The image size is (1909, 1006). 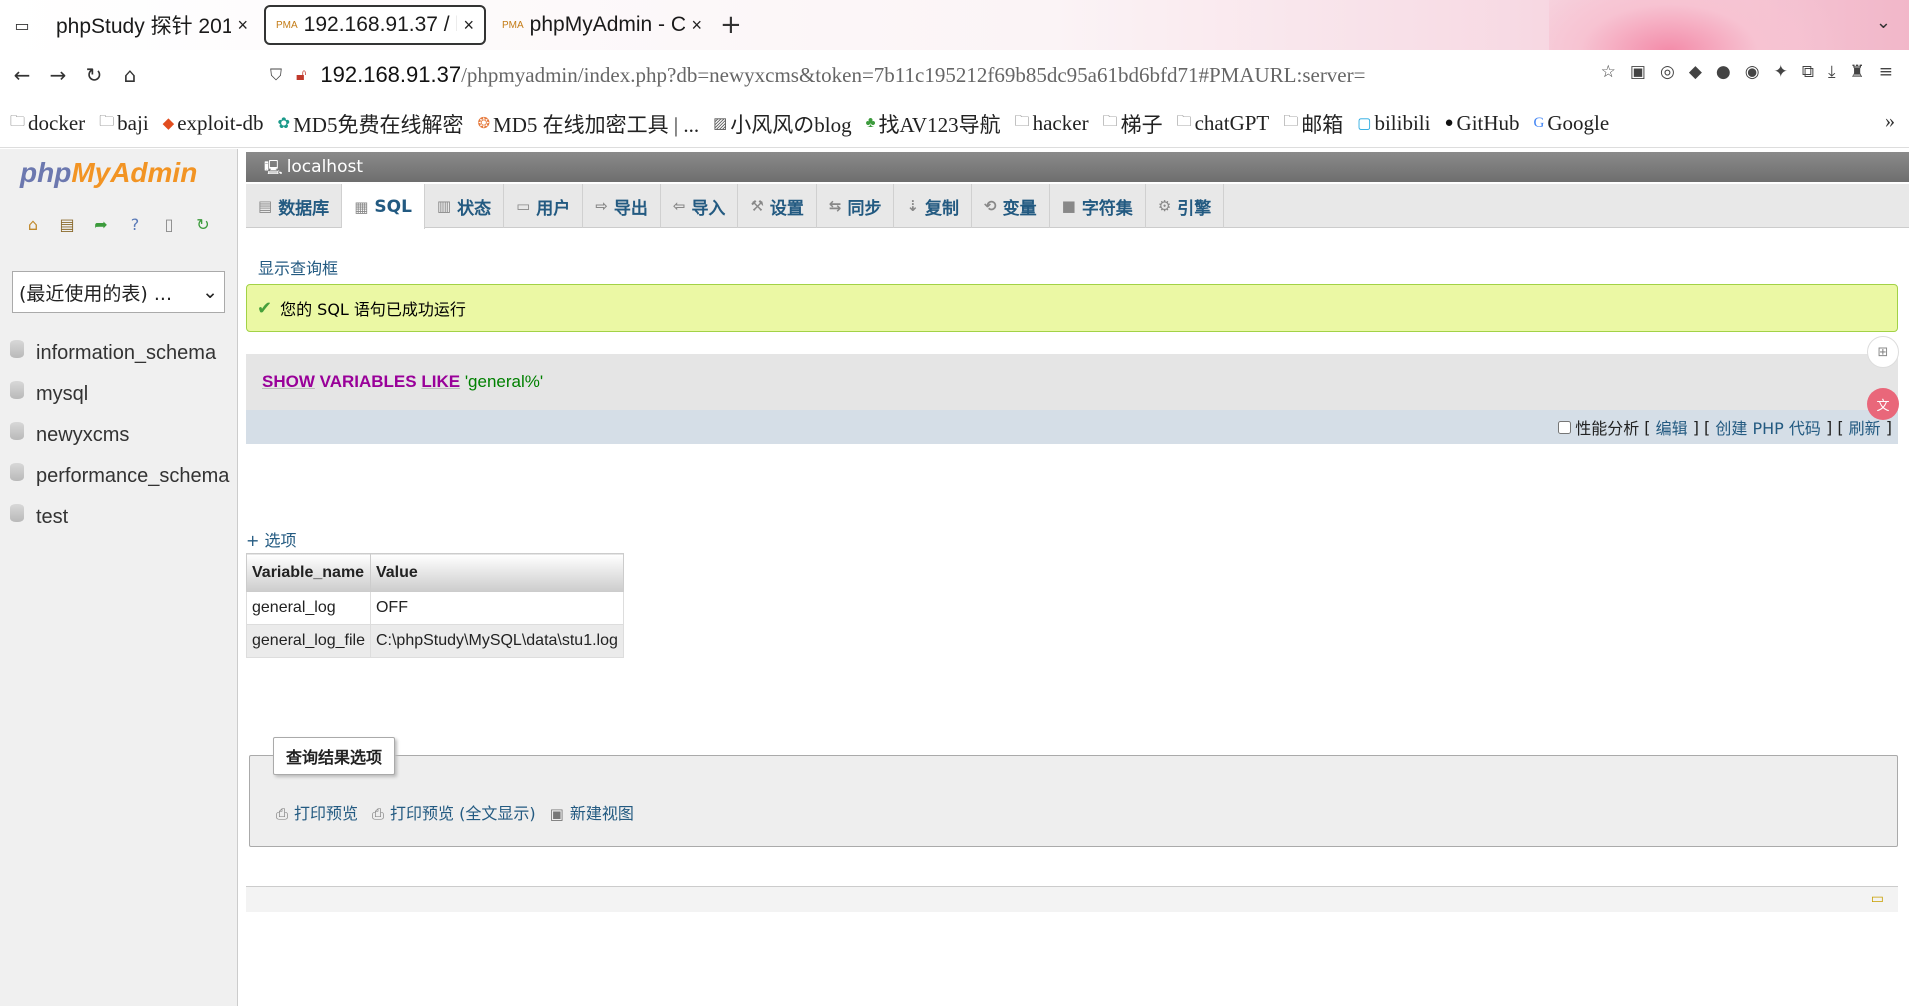 What do you see at coordinates (101, 224) in the screenshot?
I see `query-window-icon: ➦` at bounding box center [101, 224].